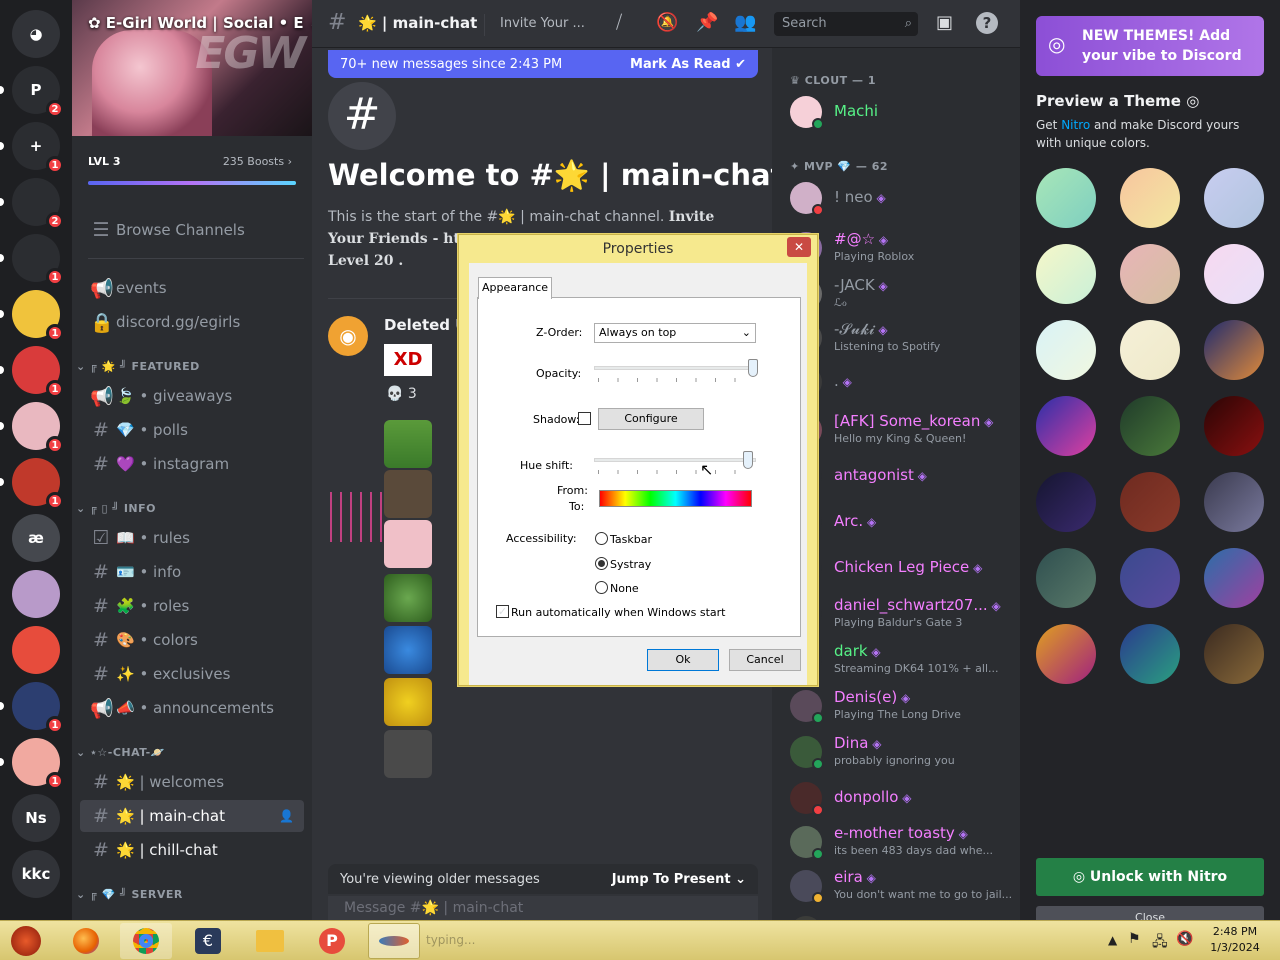  Describe the element at coordinates (601, 538) in the screenshot. I see `radio-taskbar` at that location.